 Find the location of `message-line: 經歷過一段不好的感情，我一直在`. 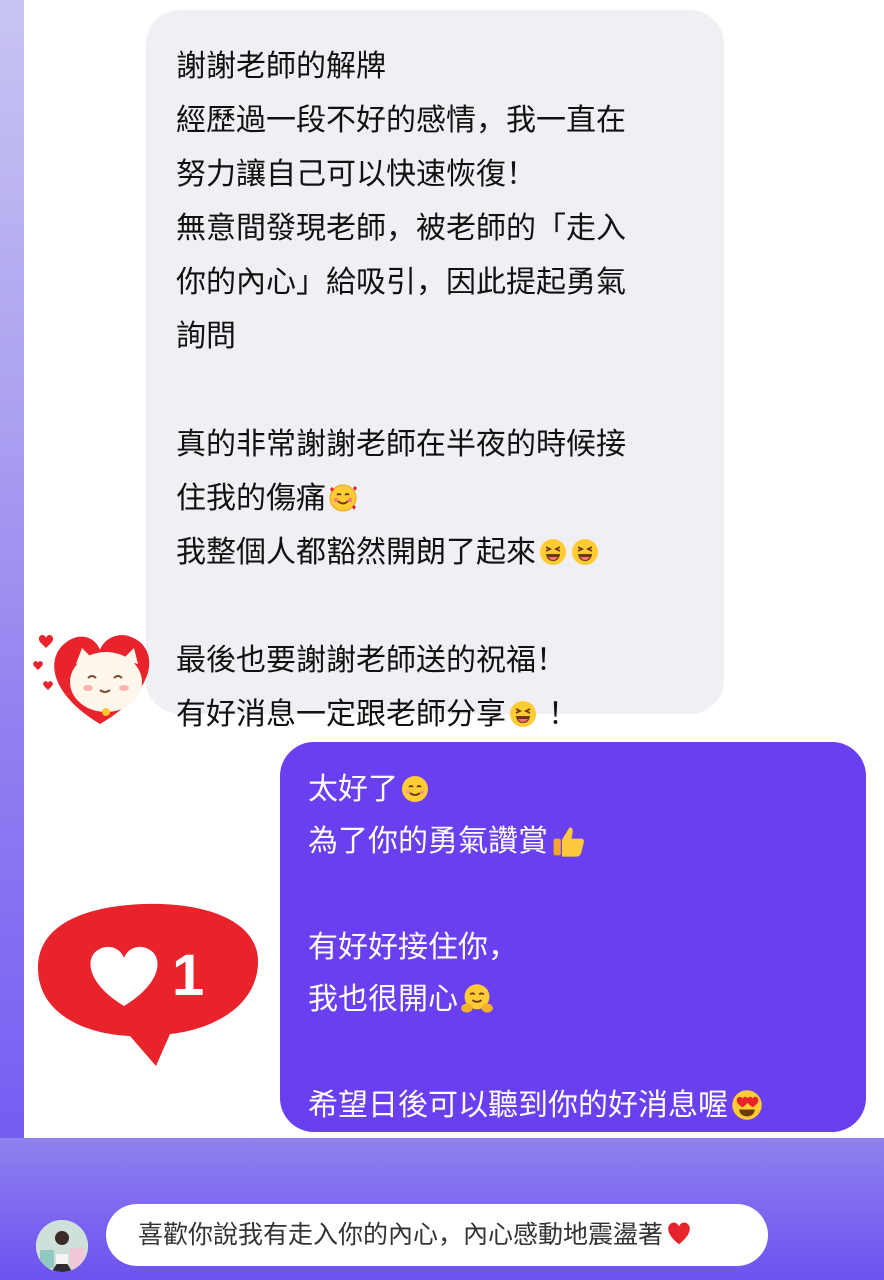

message-line: 經歷過一段不好的感情，我一直在 is located at coordinates (401, 120).